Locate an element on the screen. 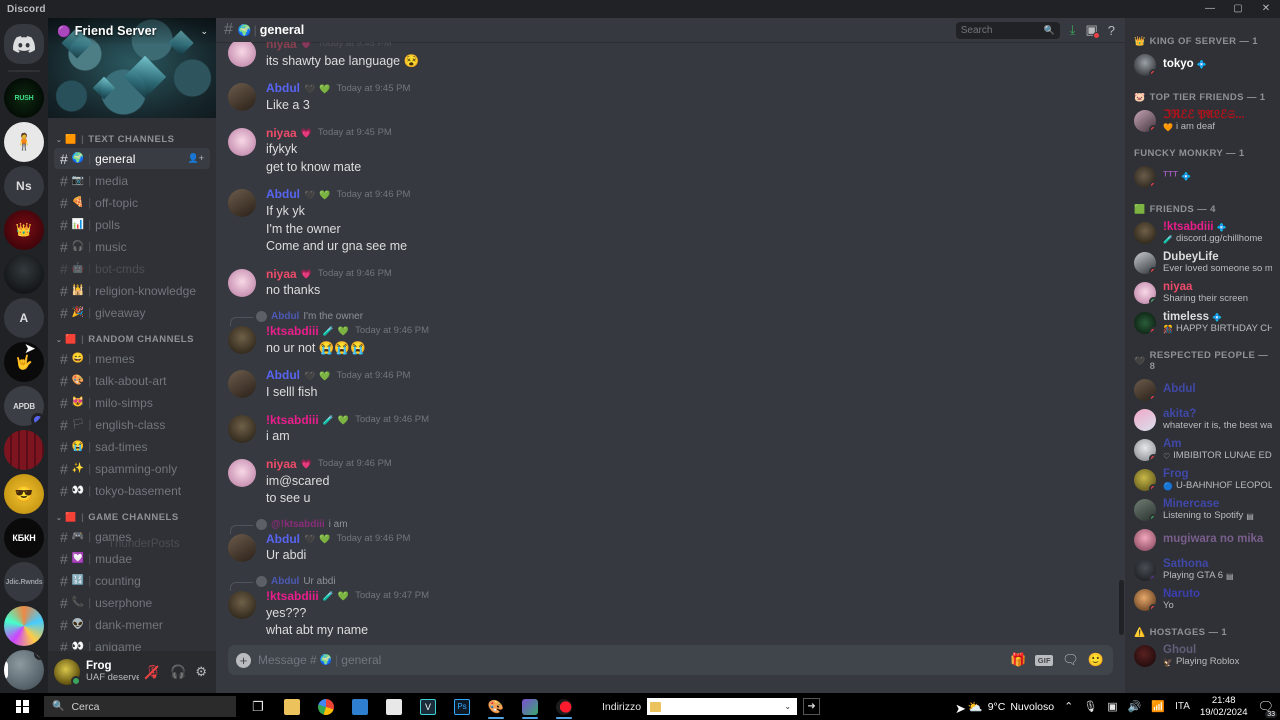 The width and height of the screenshot is (1280, 720). mic-muted-icon: 🎙 is located at coordinates (153, 672).